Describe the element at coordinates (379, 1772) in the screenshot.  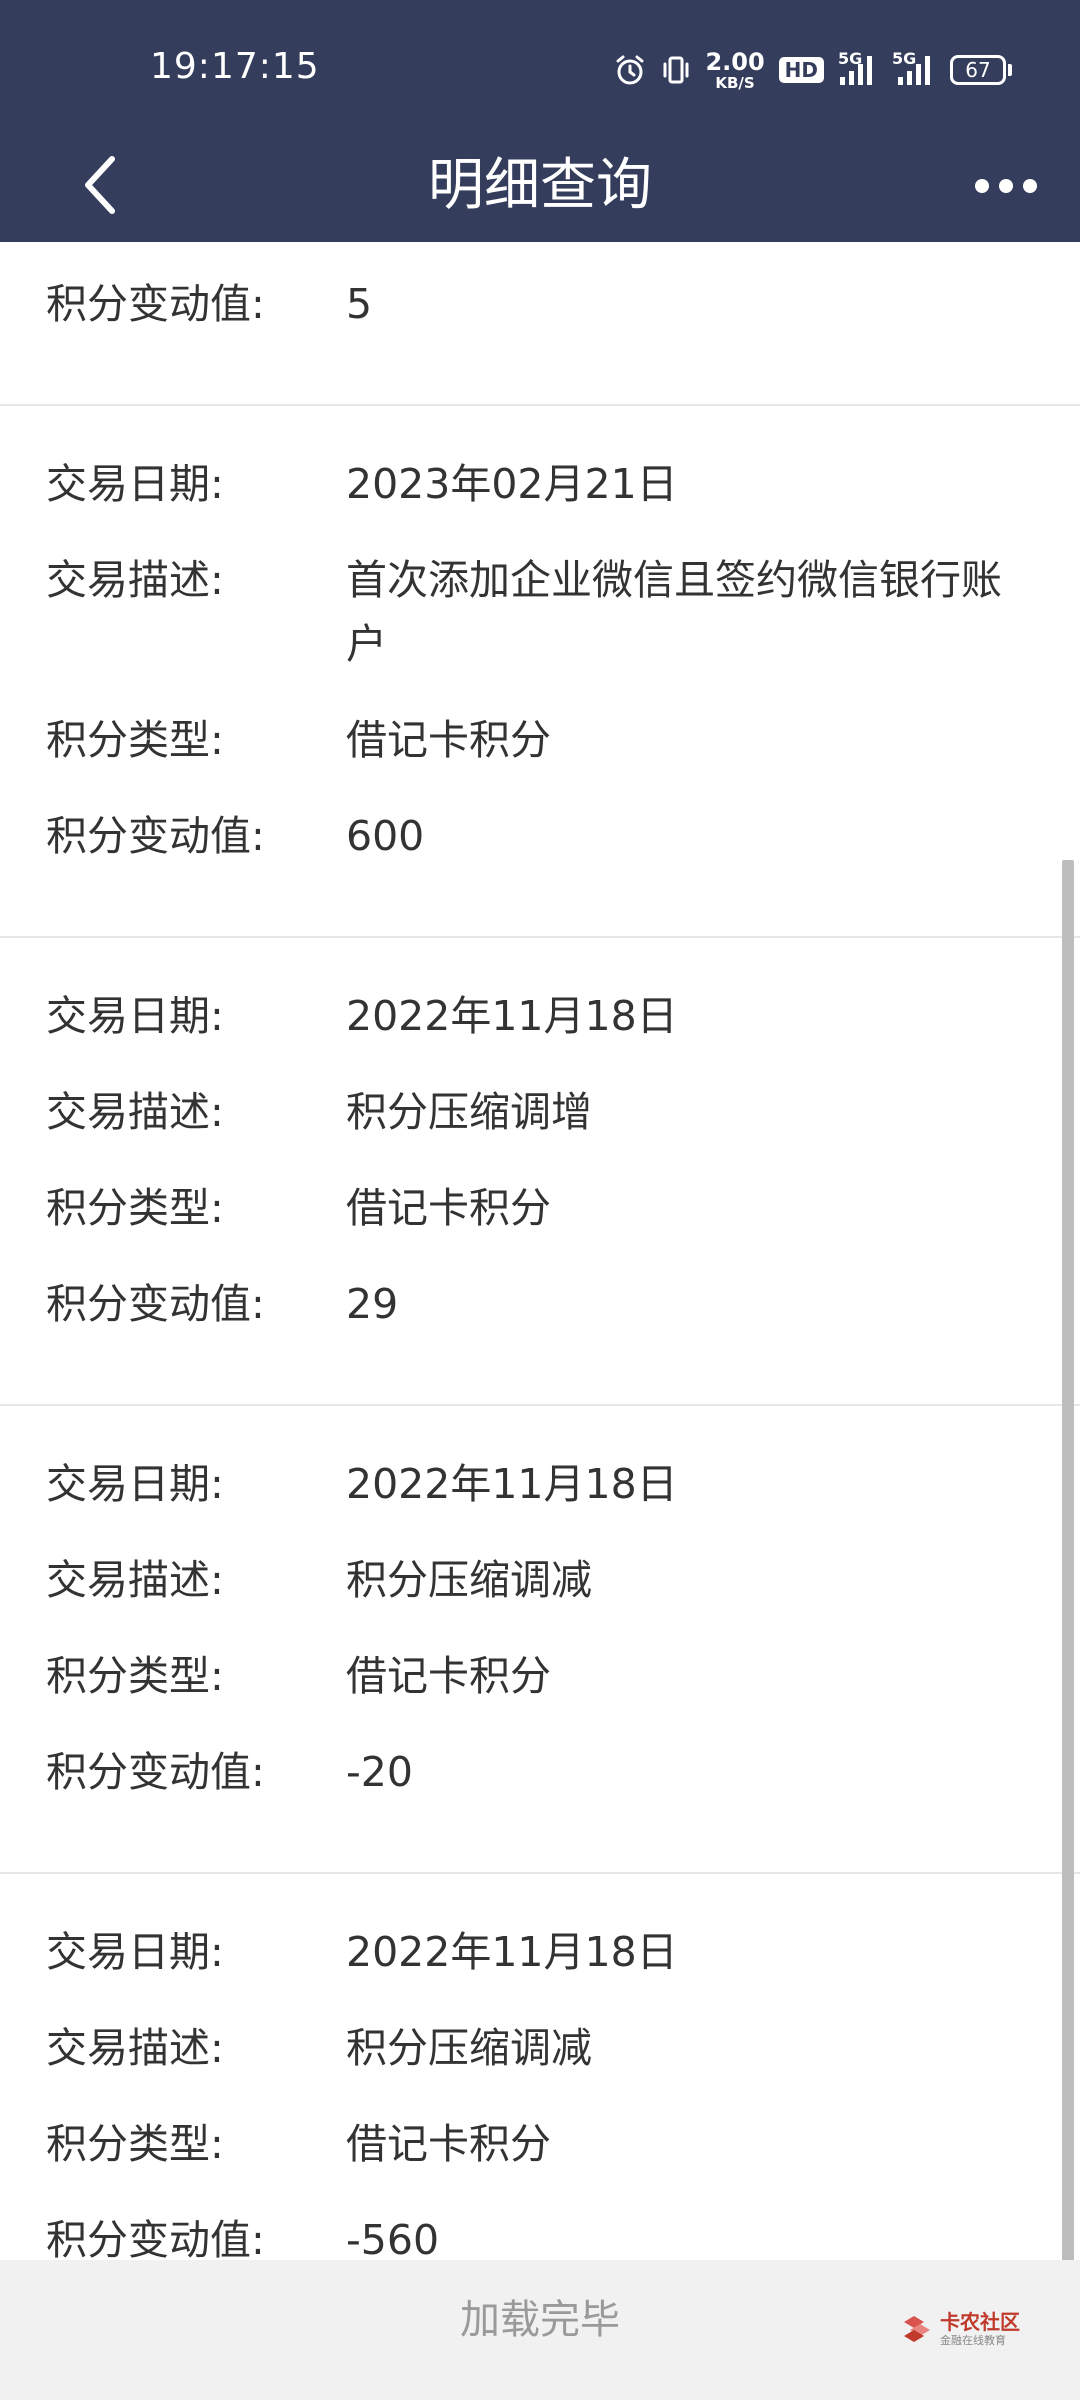
I see `field-value: -20` at that location.